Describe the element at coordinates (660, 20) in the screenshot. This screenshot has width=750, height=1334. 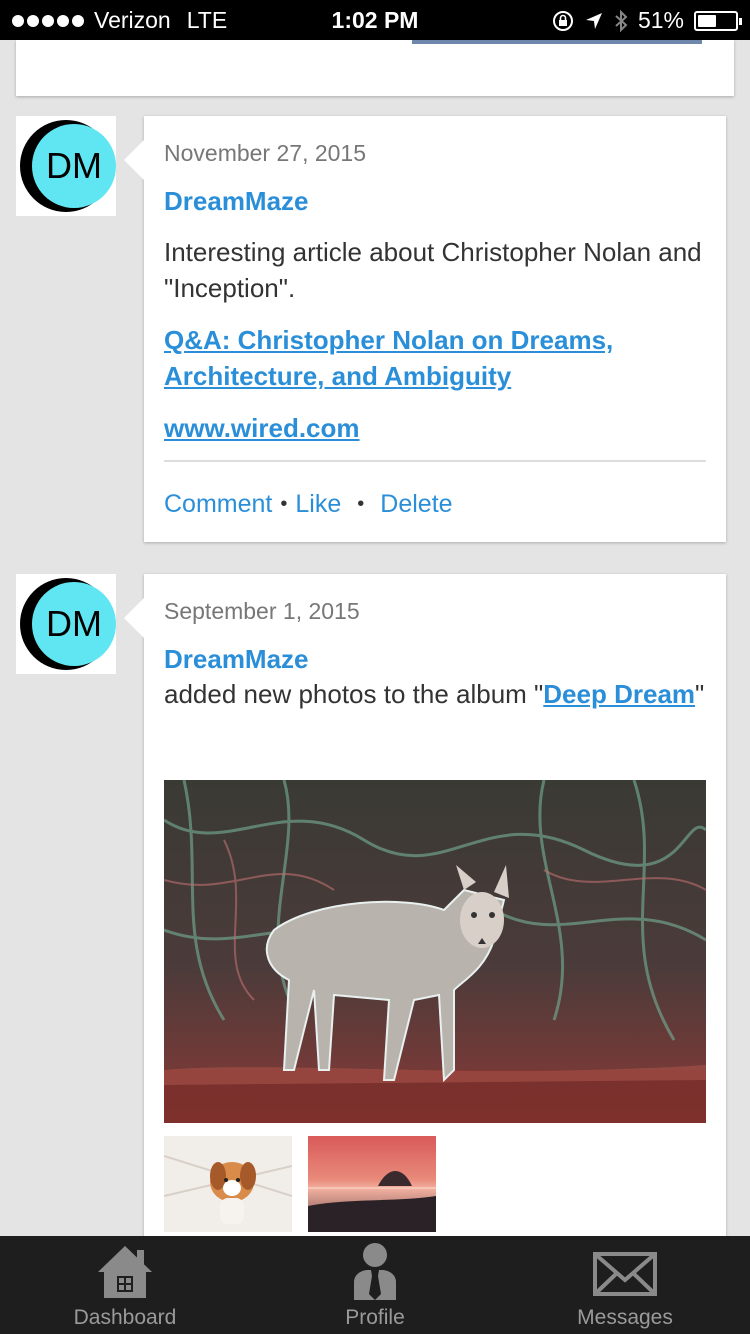
I see `battery-percent: 51%` at that location.